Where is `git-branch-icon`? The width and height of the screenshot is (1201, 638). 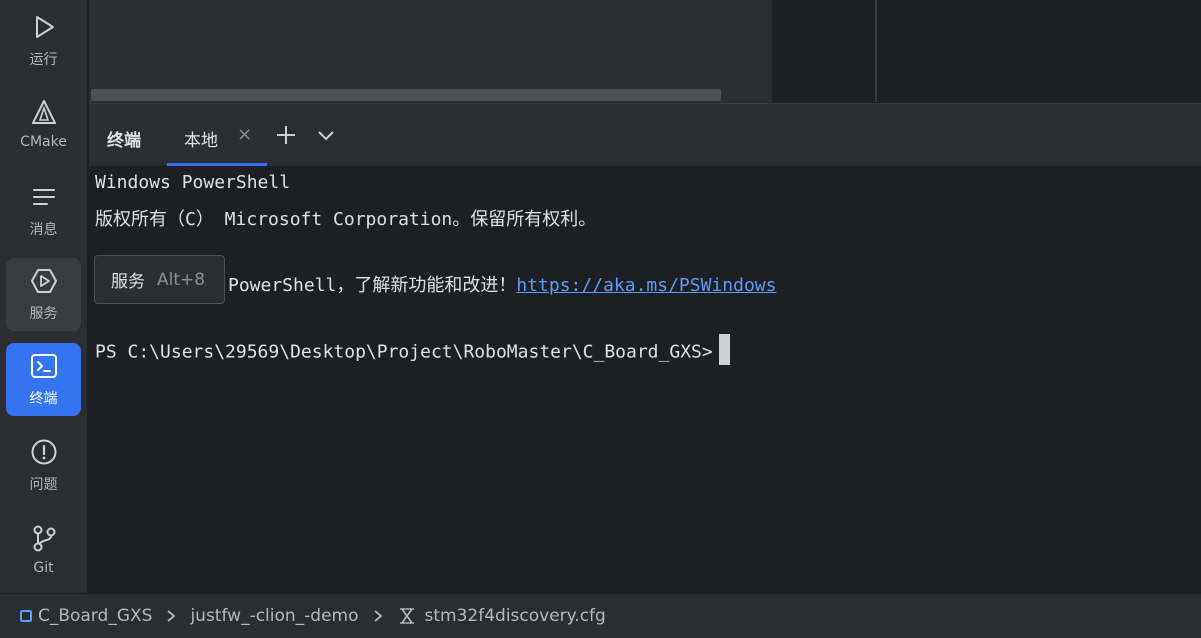 git-branch-icon is located at coordinates (44, 538).